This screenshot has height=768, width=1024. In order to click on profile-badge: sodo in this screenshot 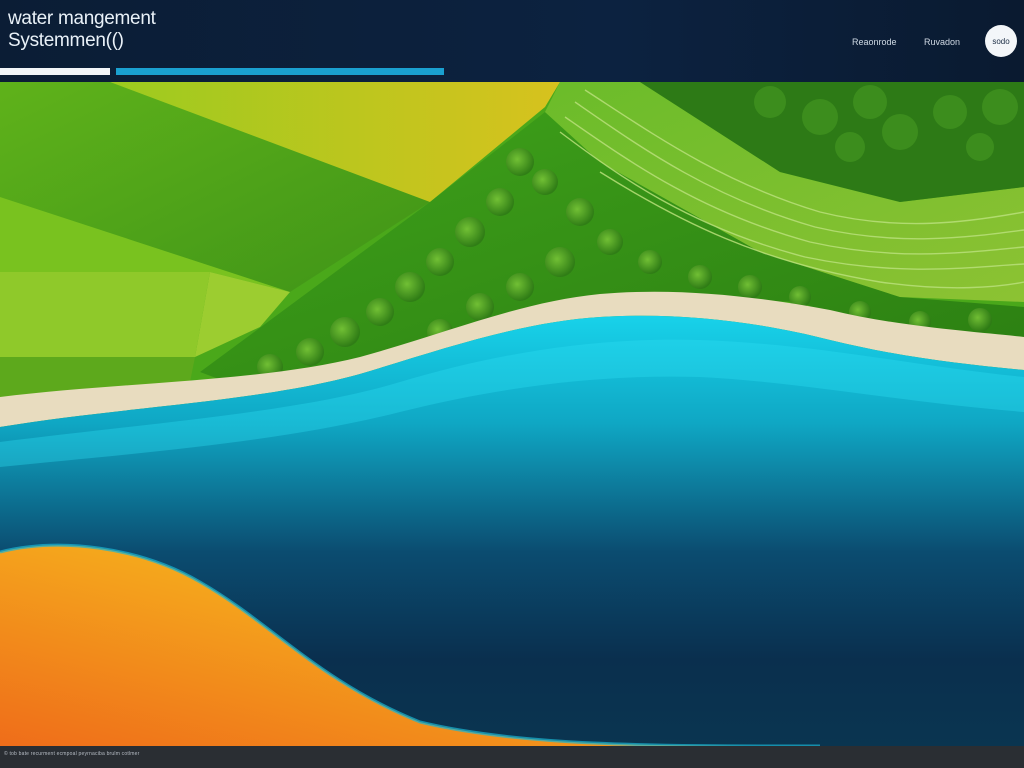, I will do `click(1001, 41)`.